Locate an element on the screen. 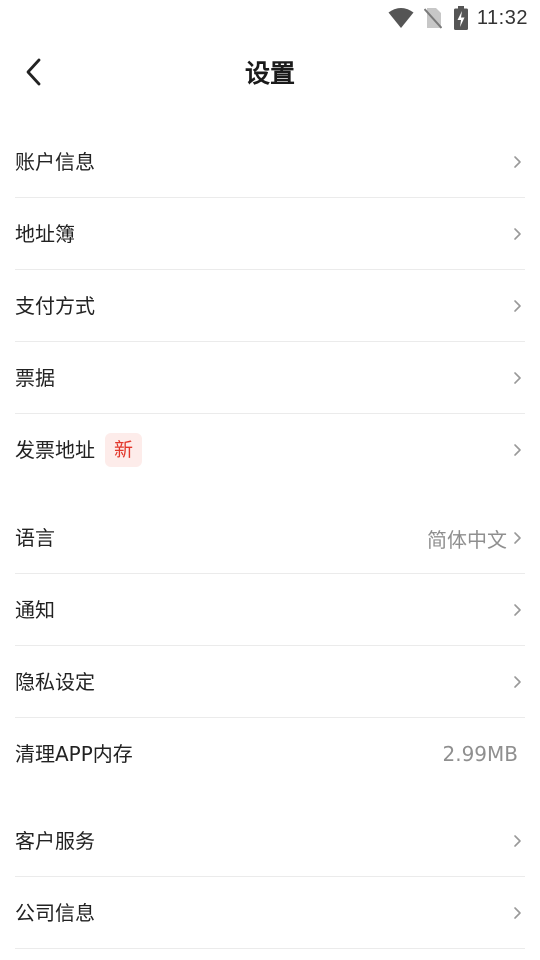 This screenshot has height=960, width=540. menu-item-privacy-settings: 隐私设定 is located at coordinates (270, 682).